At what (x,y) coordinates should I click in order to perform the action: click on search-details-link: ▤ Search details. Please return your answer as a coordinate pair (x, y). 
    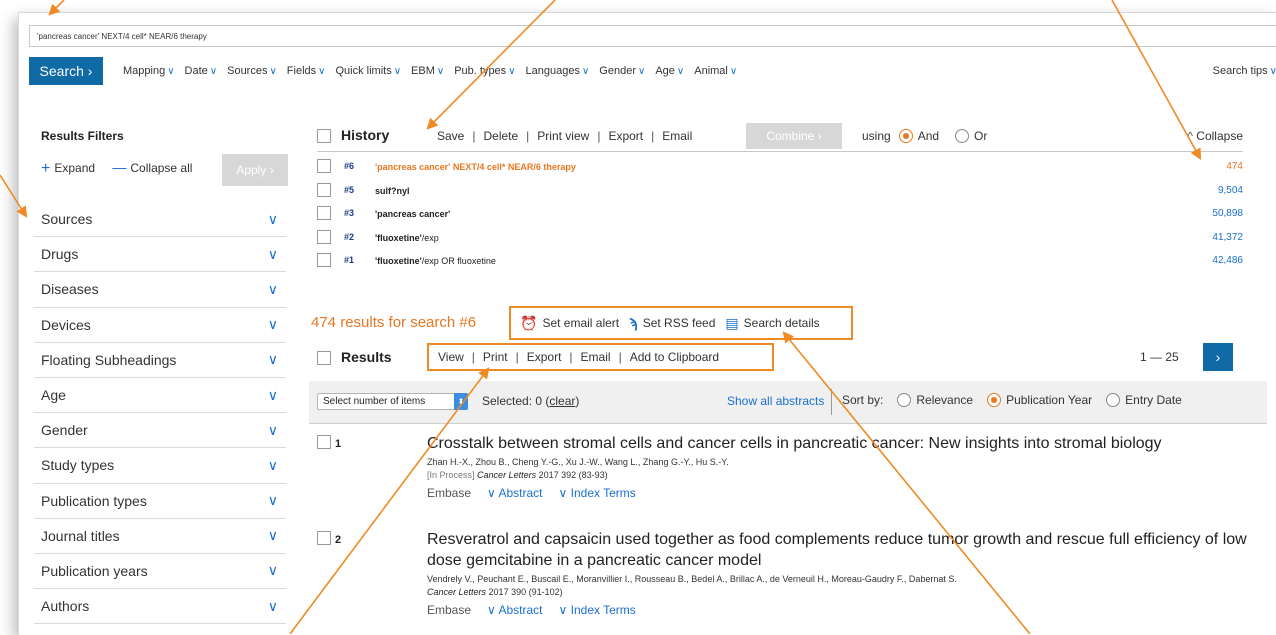
    Looking at the image, I should click on (772, 323).